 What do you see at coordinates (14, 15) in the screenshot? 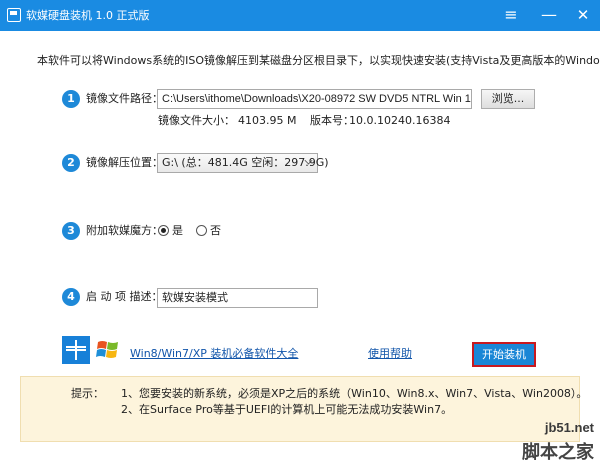
I see `app-icon` at bounding box center [14, 15].